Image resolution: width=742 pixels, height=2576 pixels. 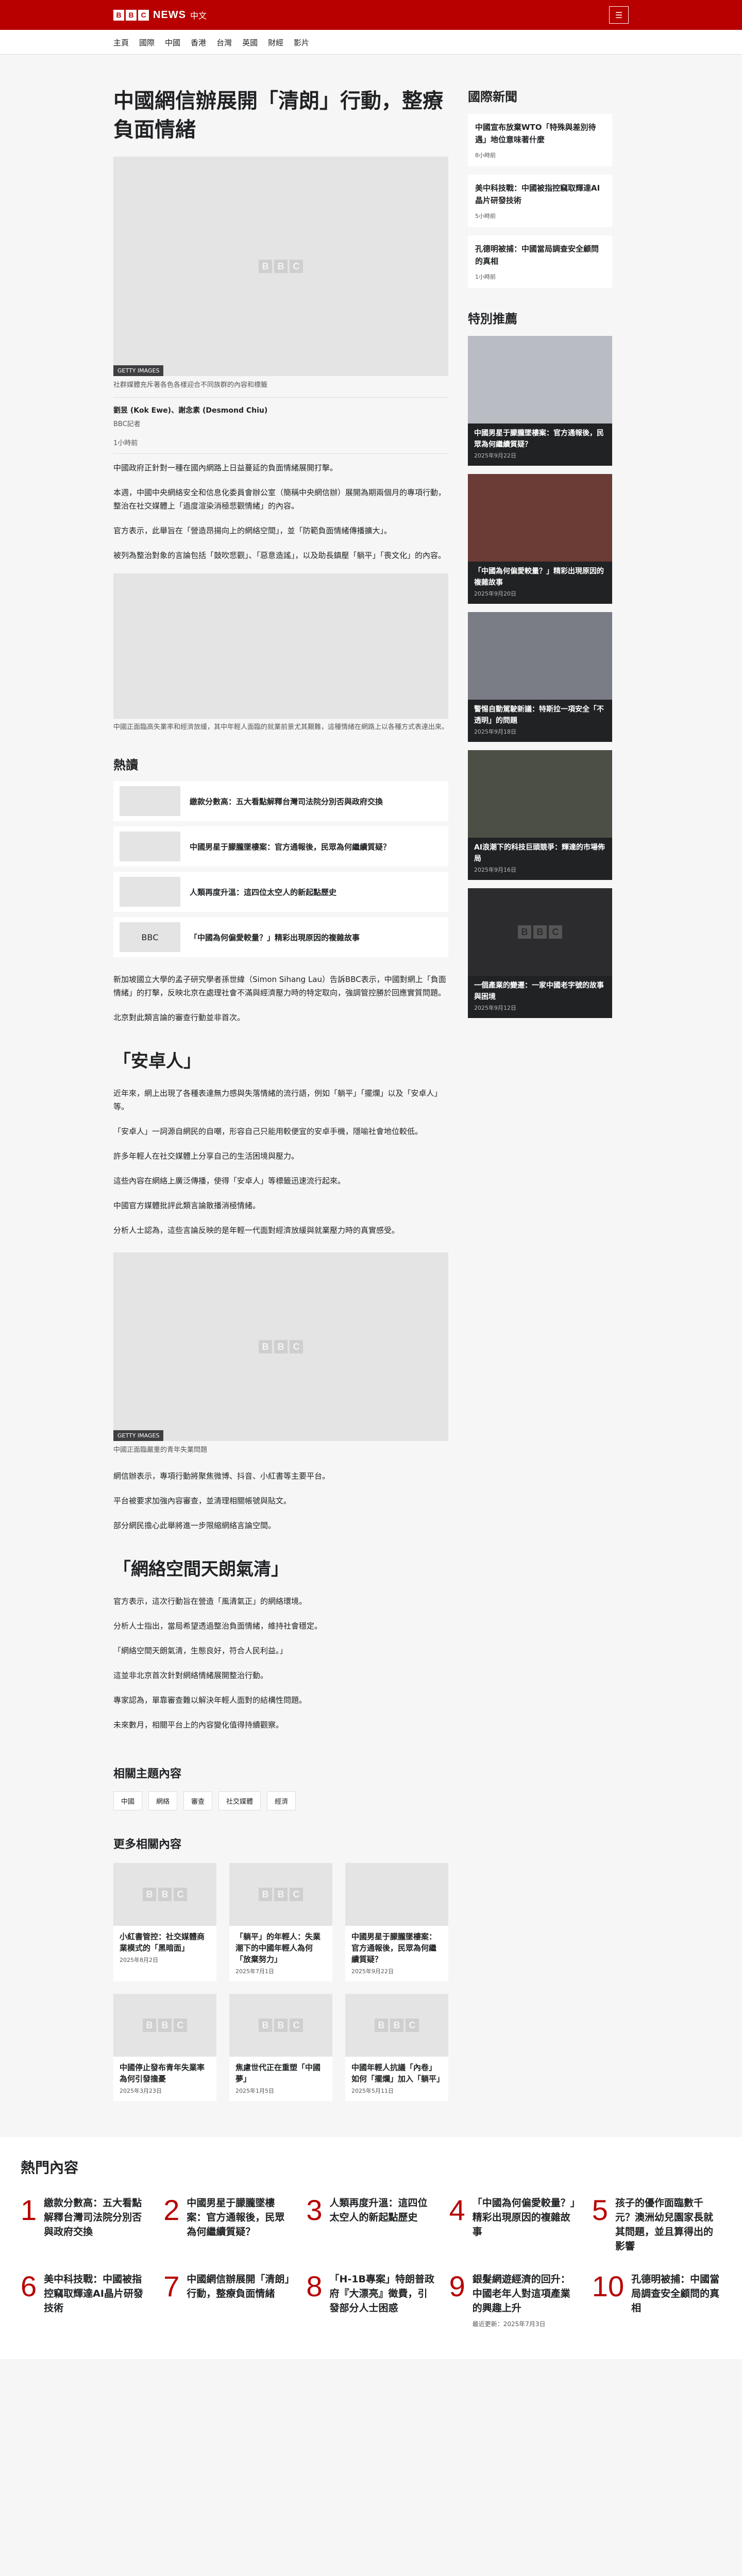 What do you see at coordinates (147, 43) in the screenshot?
I see `nav-item-world: 國際` at bounding box center [147, 43].